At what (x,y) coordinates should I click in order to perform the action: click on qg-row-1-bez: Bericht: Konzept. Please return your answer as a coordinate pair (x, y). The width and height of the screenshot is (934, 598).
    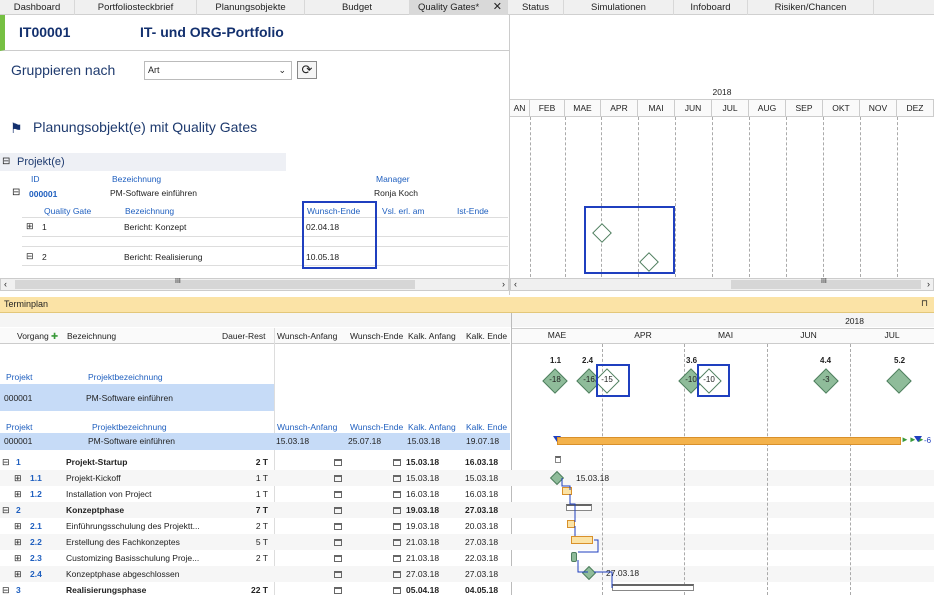
    Looking at the image, I should click on (155, 227).